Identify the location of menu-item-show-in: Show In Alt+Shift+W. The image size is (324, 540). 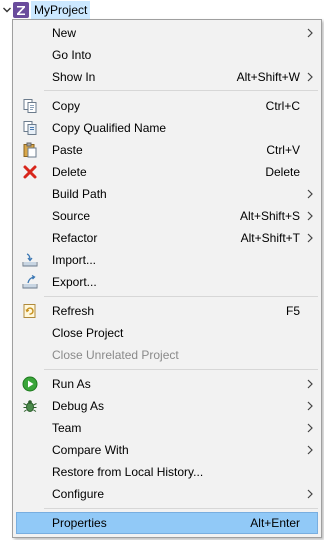
(167, 77).